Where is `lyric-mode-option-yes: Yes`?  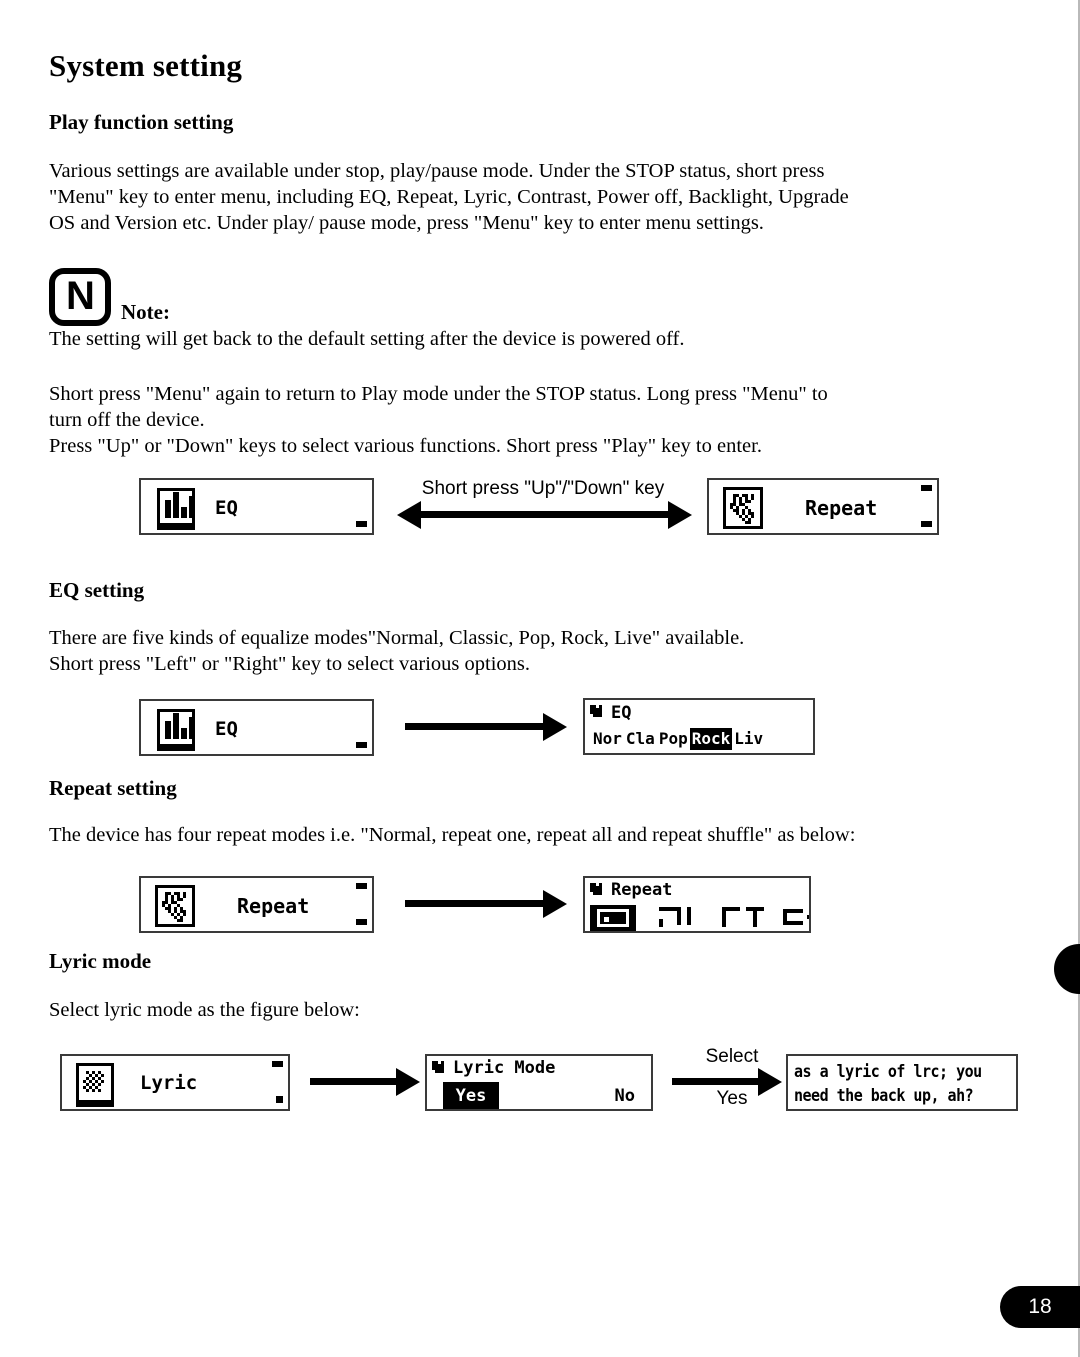
lyric-mode-option-yes: Yes is located at coordinates (471, 1095).